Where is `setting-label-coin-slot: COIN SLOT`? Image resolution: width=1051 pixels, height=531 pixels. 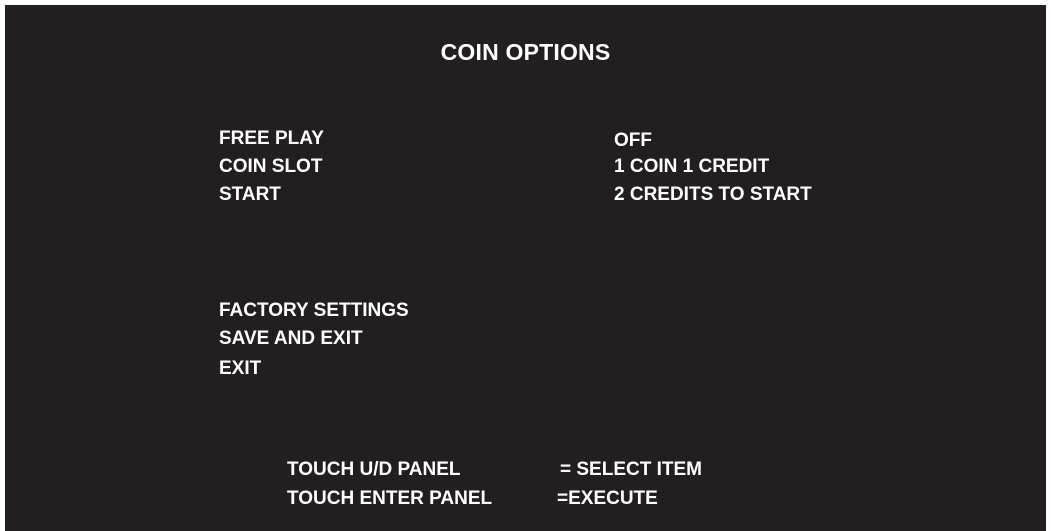
setting-label-coin-slot: COIN SLOT is located at coordinates (270, 167).